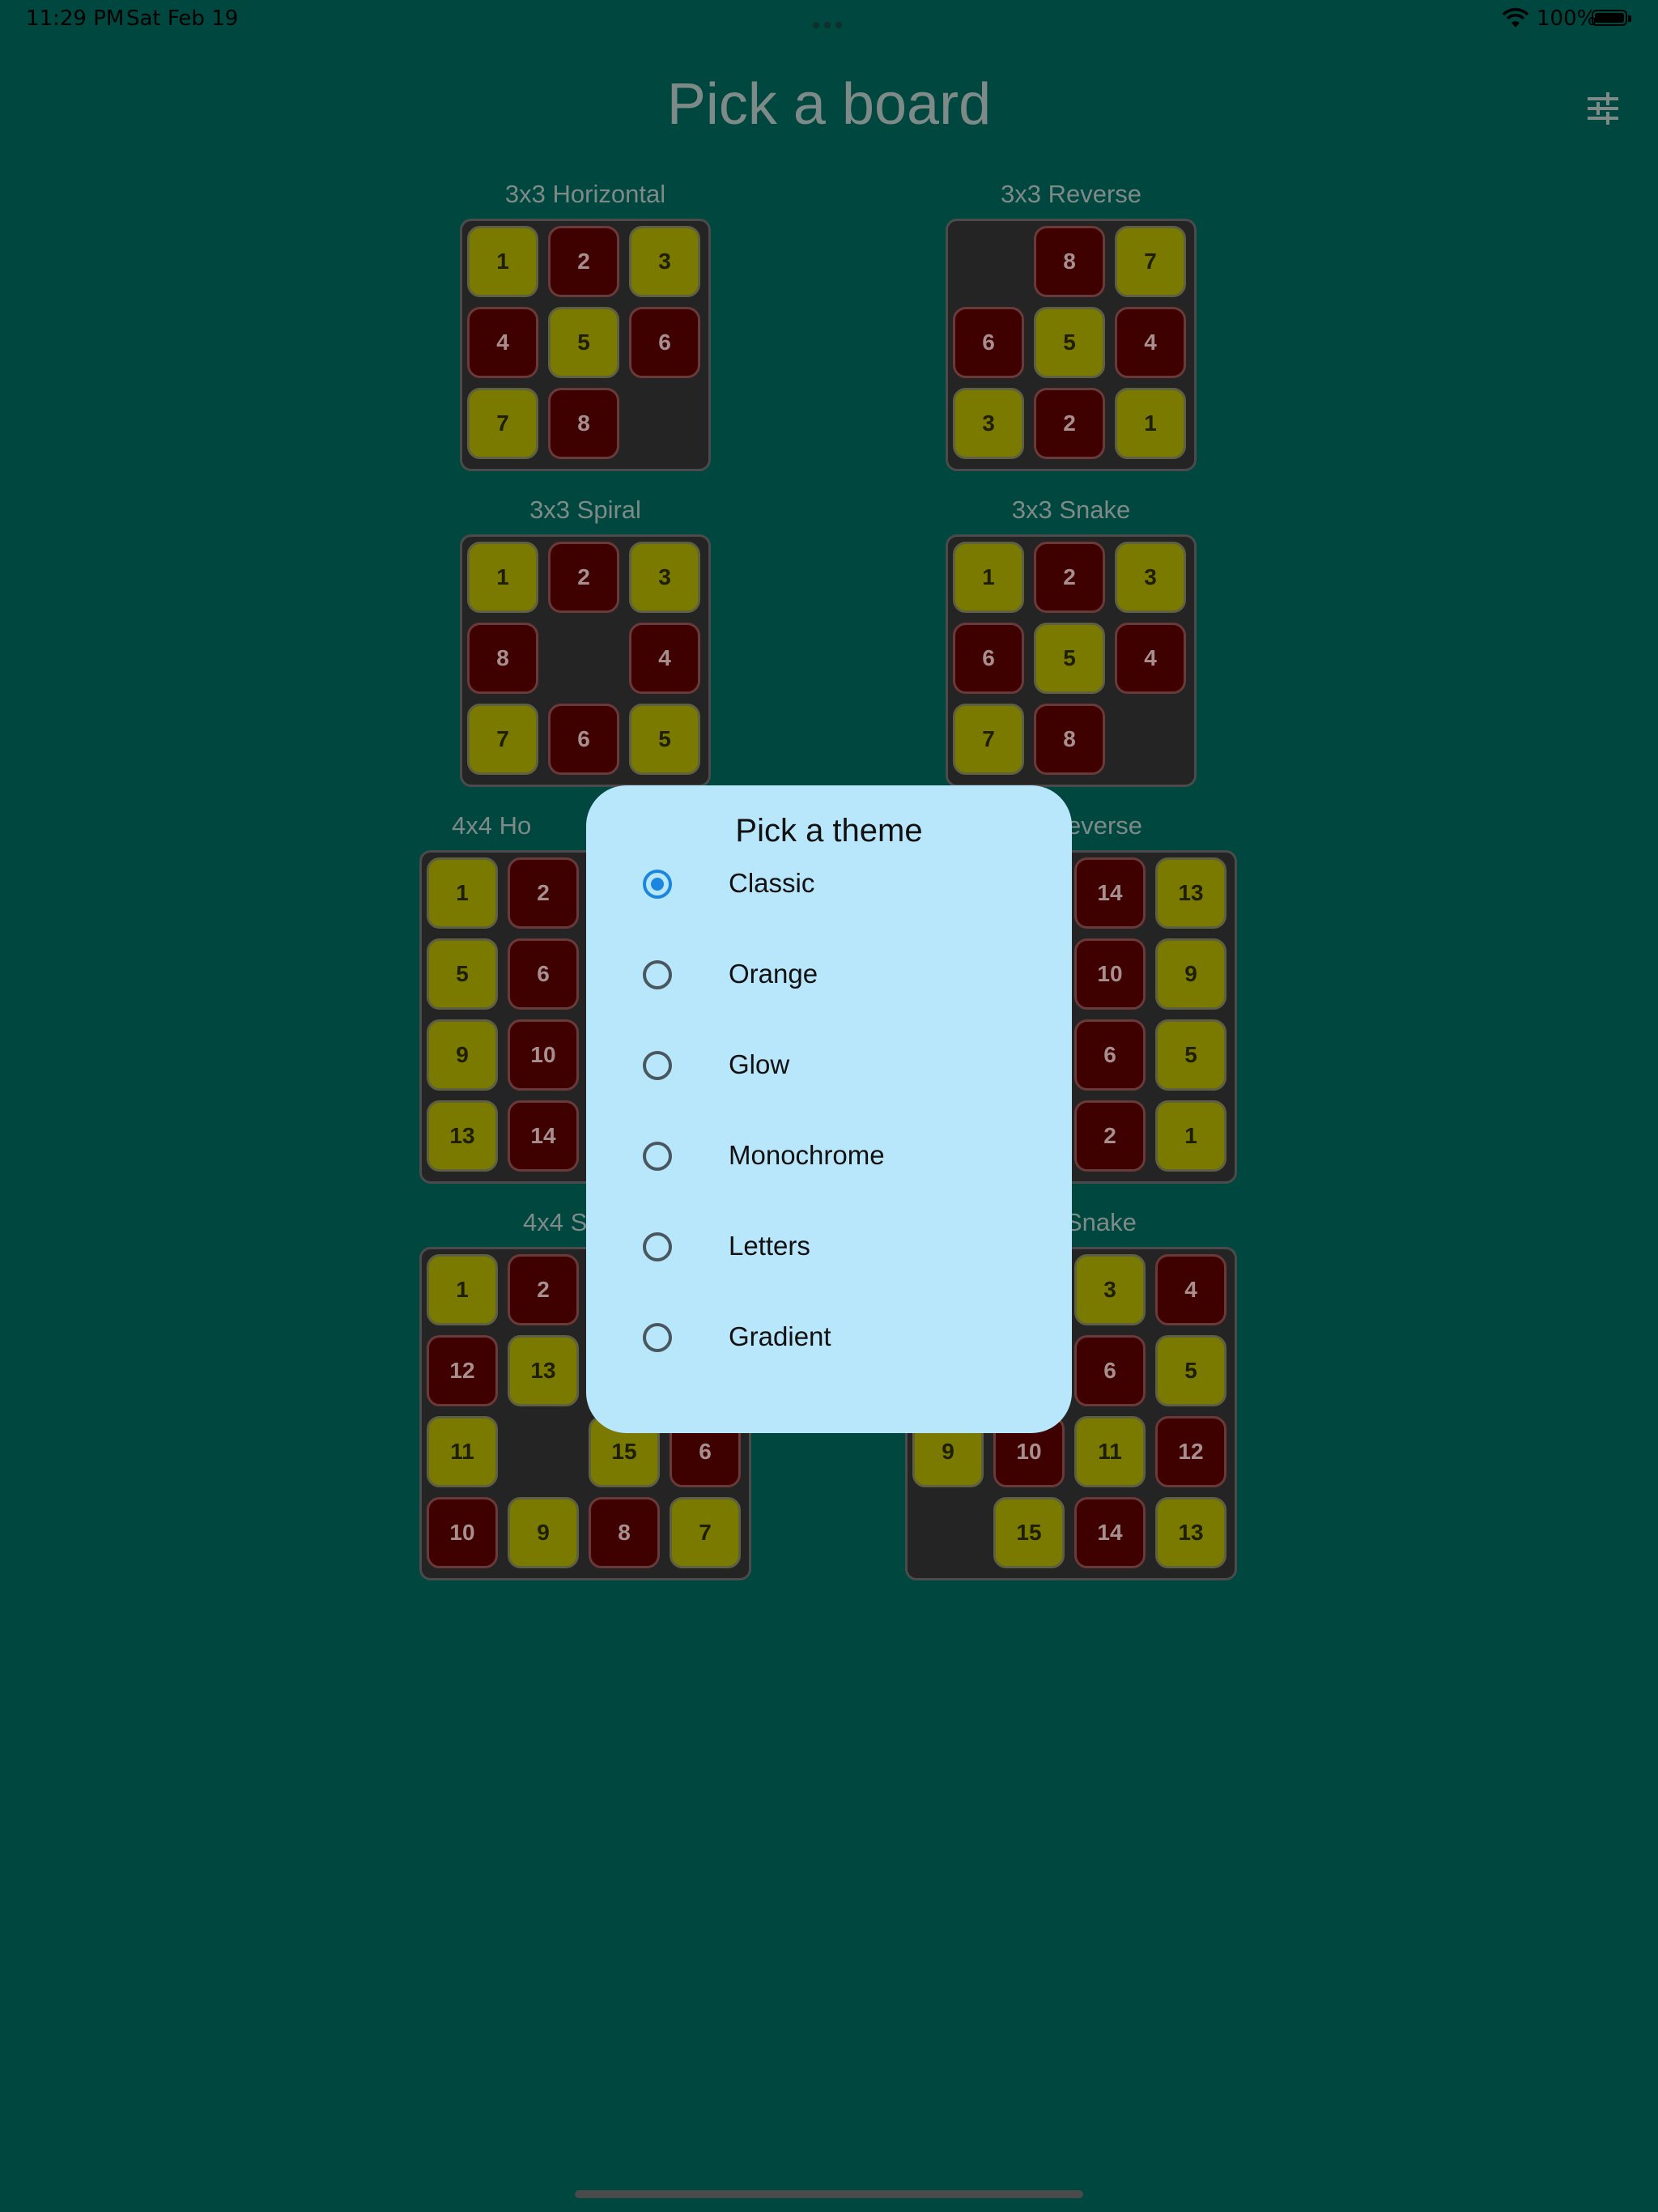 The width and height of the screenshot is (1658, 2212). Describe the element at coordinates (75, 19) in the screenshot. I see `status-time: 11:29 PM` at that location.